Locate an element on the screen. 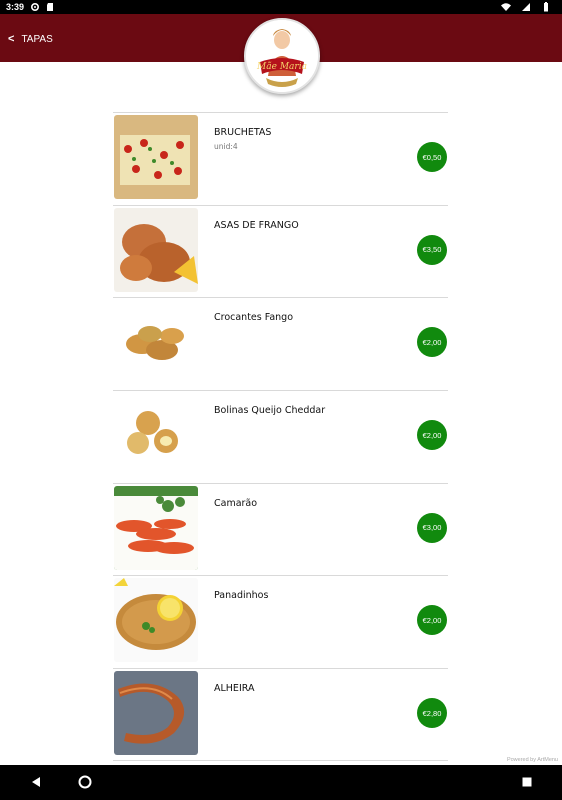 The width and height of the screenshot is (562, 800). page-title: TAPAS is located at coordinates (37, 39).